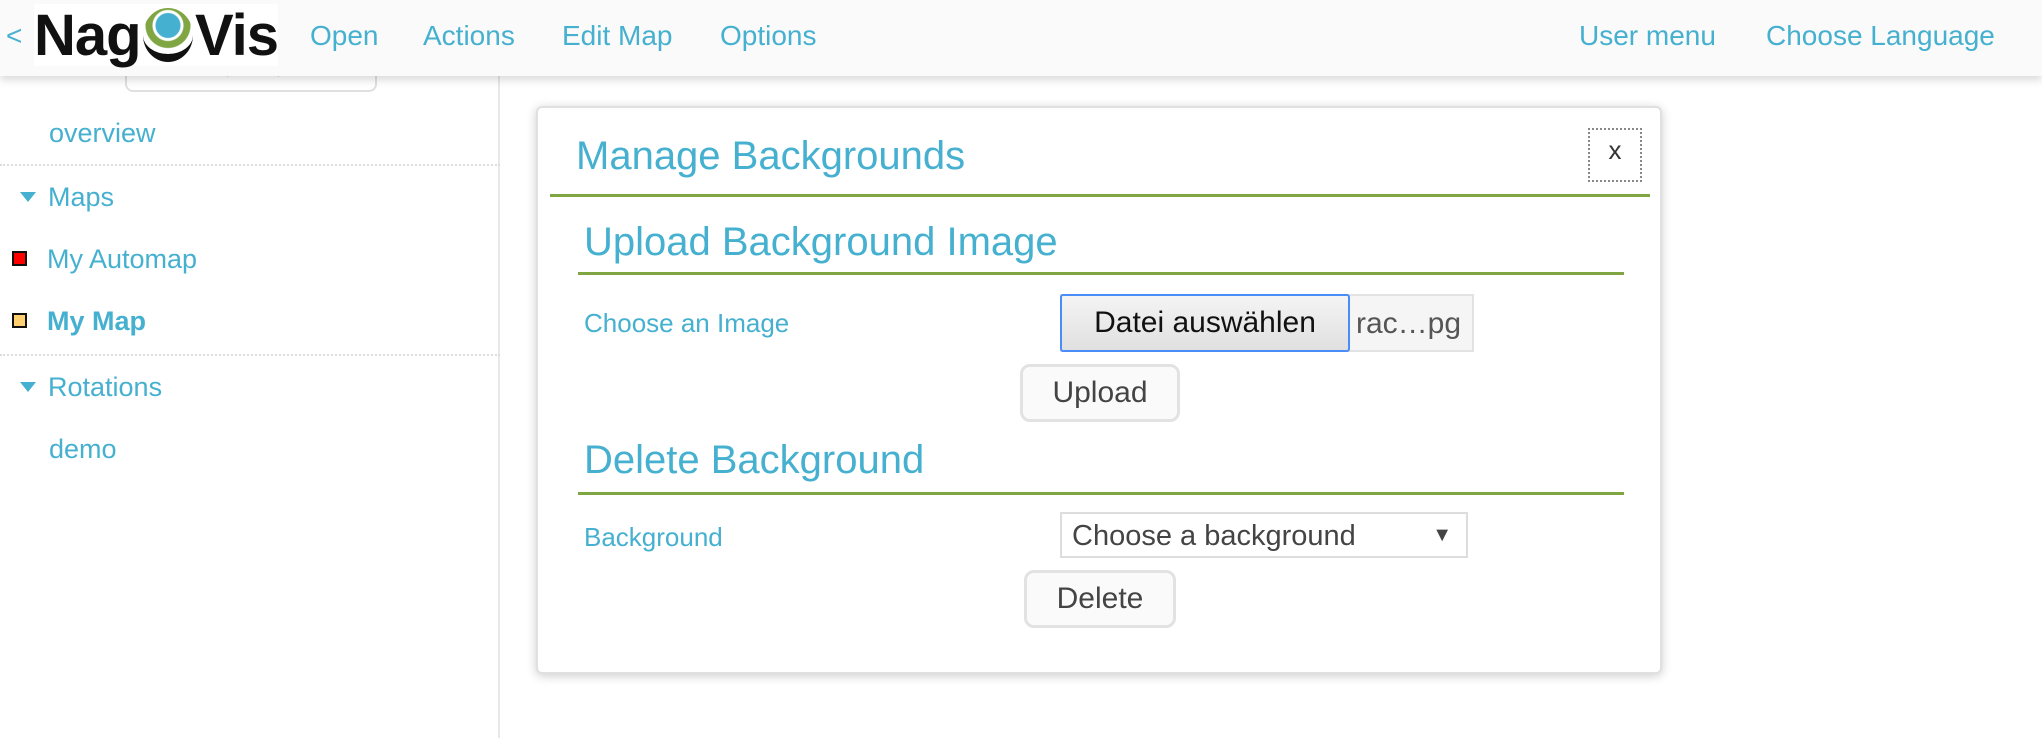  I want to click on menu-edit-map: Edit Map, so click(617, 36).